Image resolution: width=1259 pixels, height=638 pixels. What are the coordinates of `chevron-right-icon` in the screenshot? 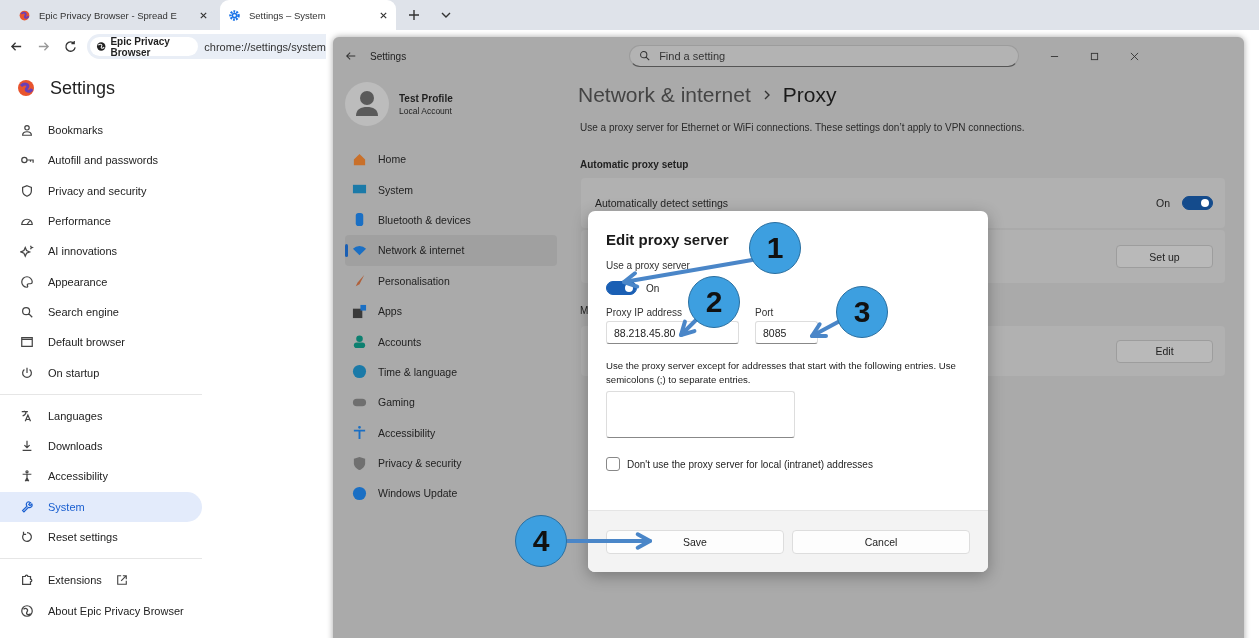 It's located at (766, 95).